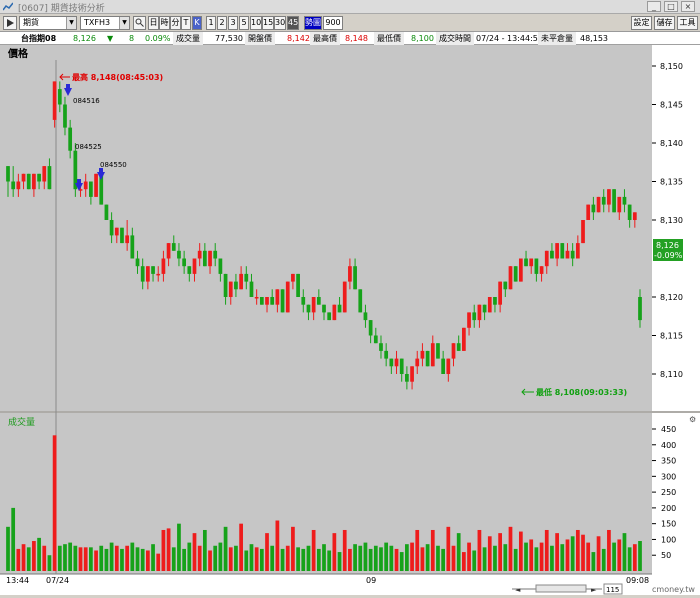 This screenshot has width=700, height=598. Describe the element at coordinates (671, 105) in the screenshot. I see `price-tick-label: 8,145` at that location.